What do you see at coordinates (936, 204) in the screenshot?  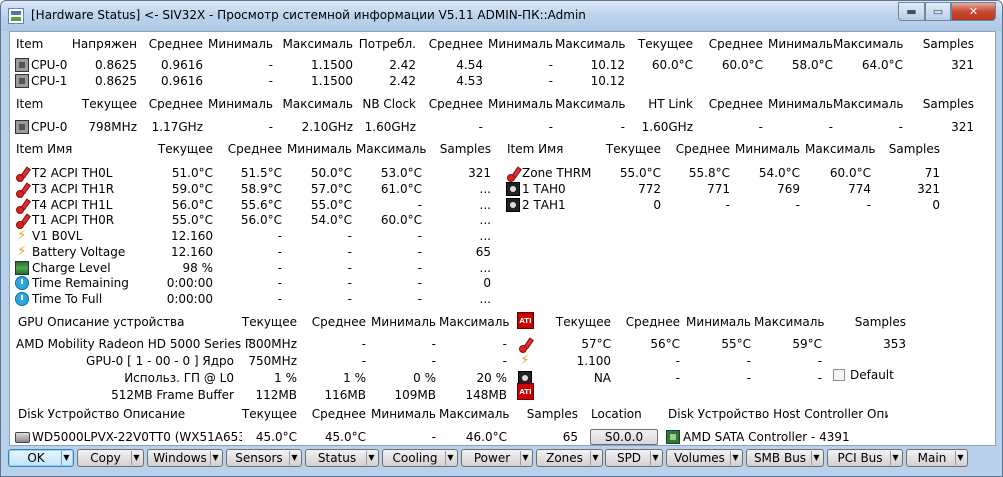 I see `sensor-value: 0` at bounding box center [936, 204].